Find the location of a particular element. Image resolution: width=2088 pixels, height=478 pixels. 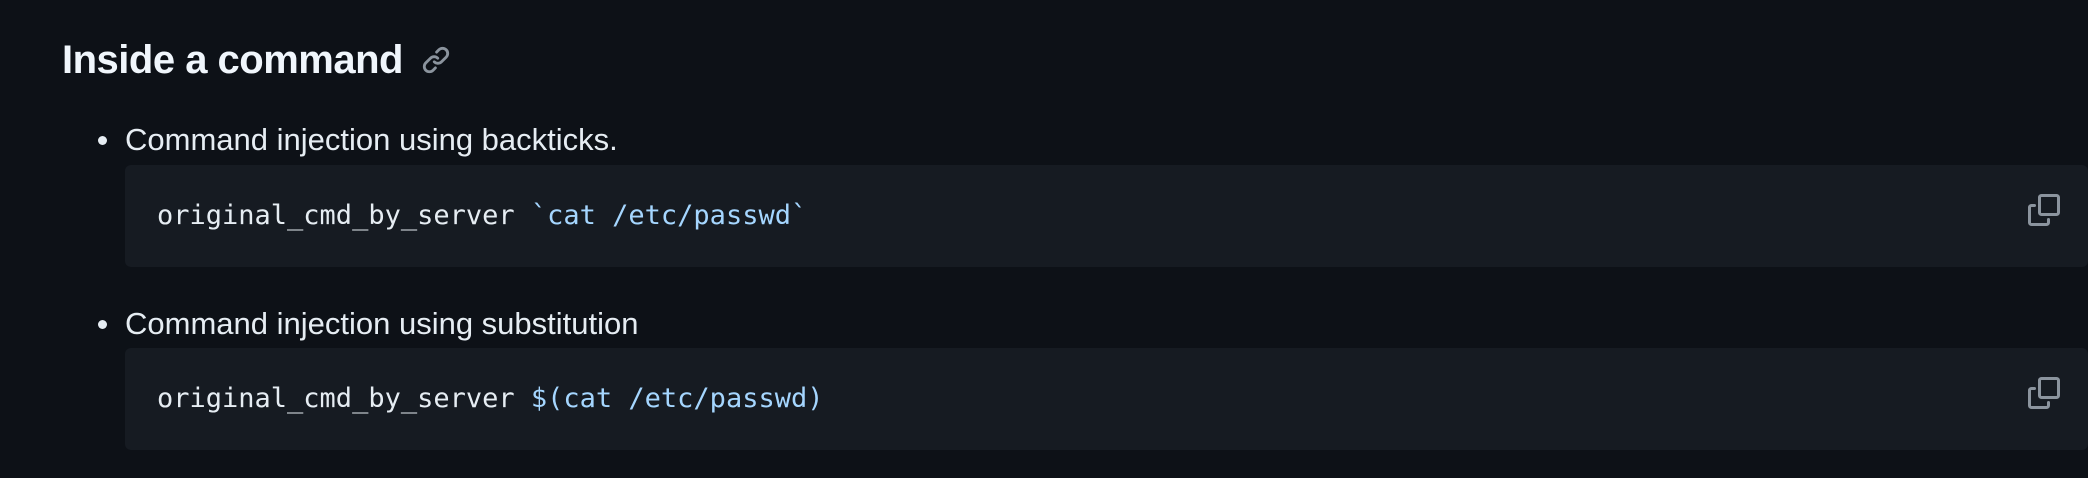

code-argument: `cat /etc/passwd` is located at coordinates (669, 215).